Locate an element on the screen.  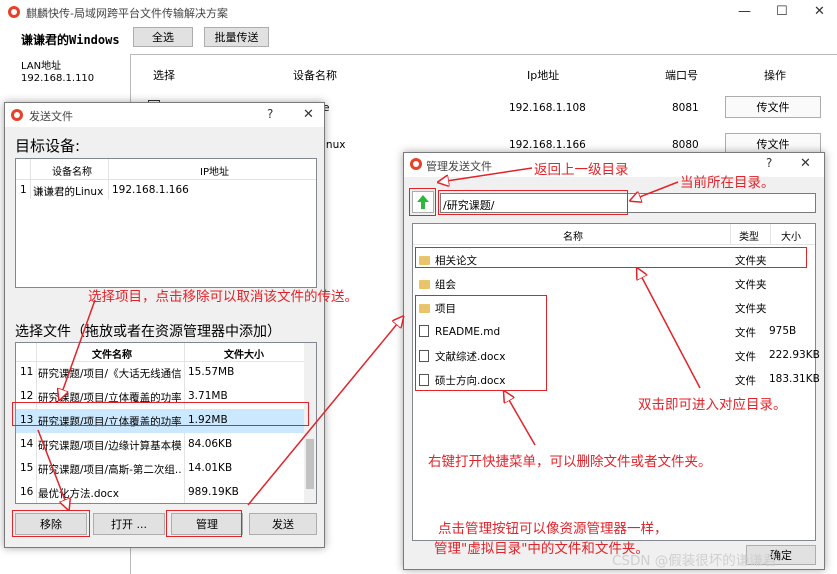
send-button: 发送 is located at coordinates (283, 524).